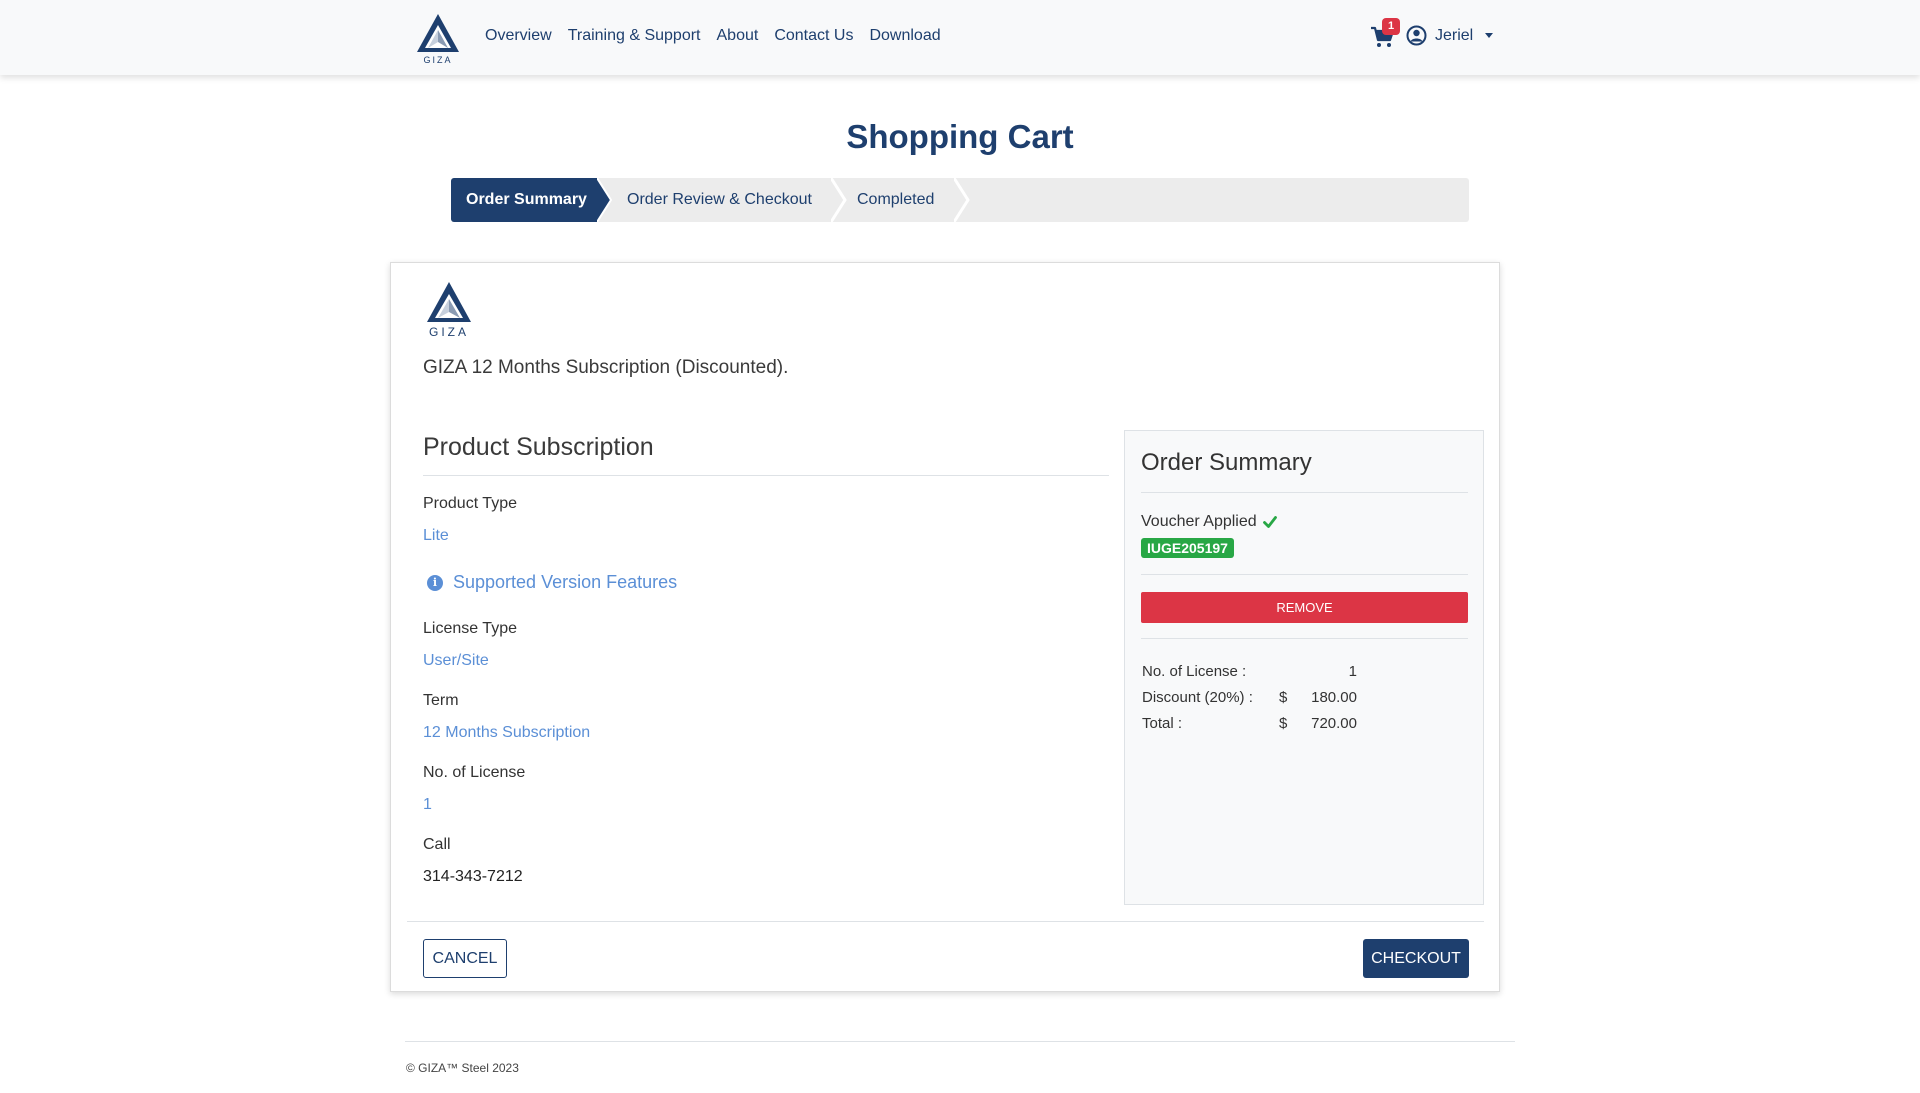  I want to click on licenses-count-value: 1, so click(1352, 671).